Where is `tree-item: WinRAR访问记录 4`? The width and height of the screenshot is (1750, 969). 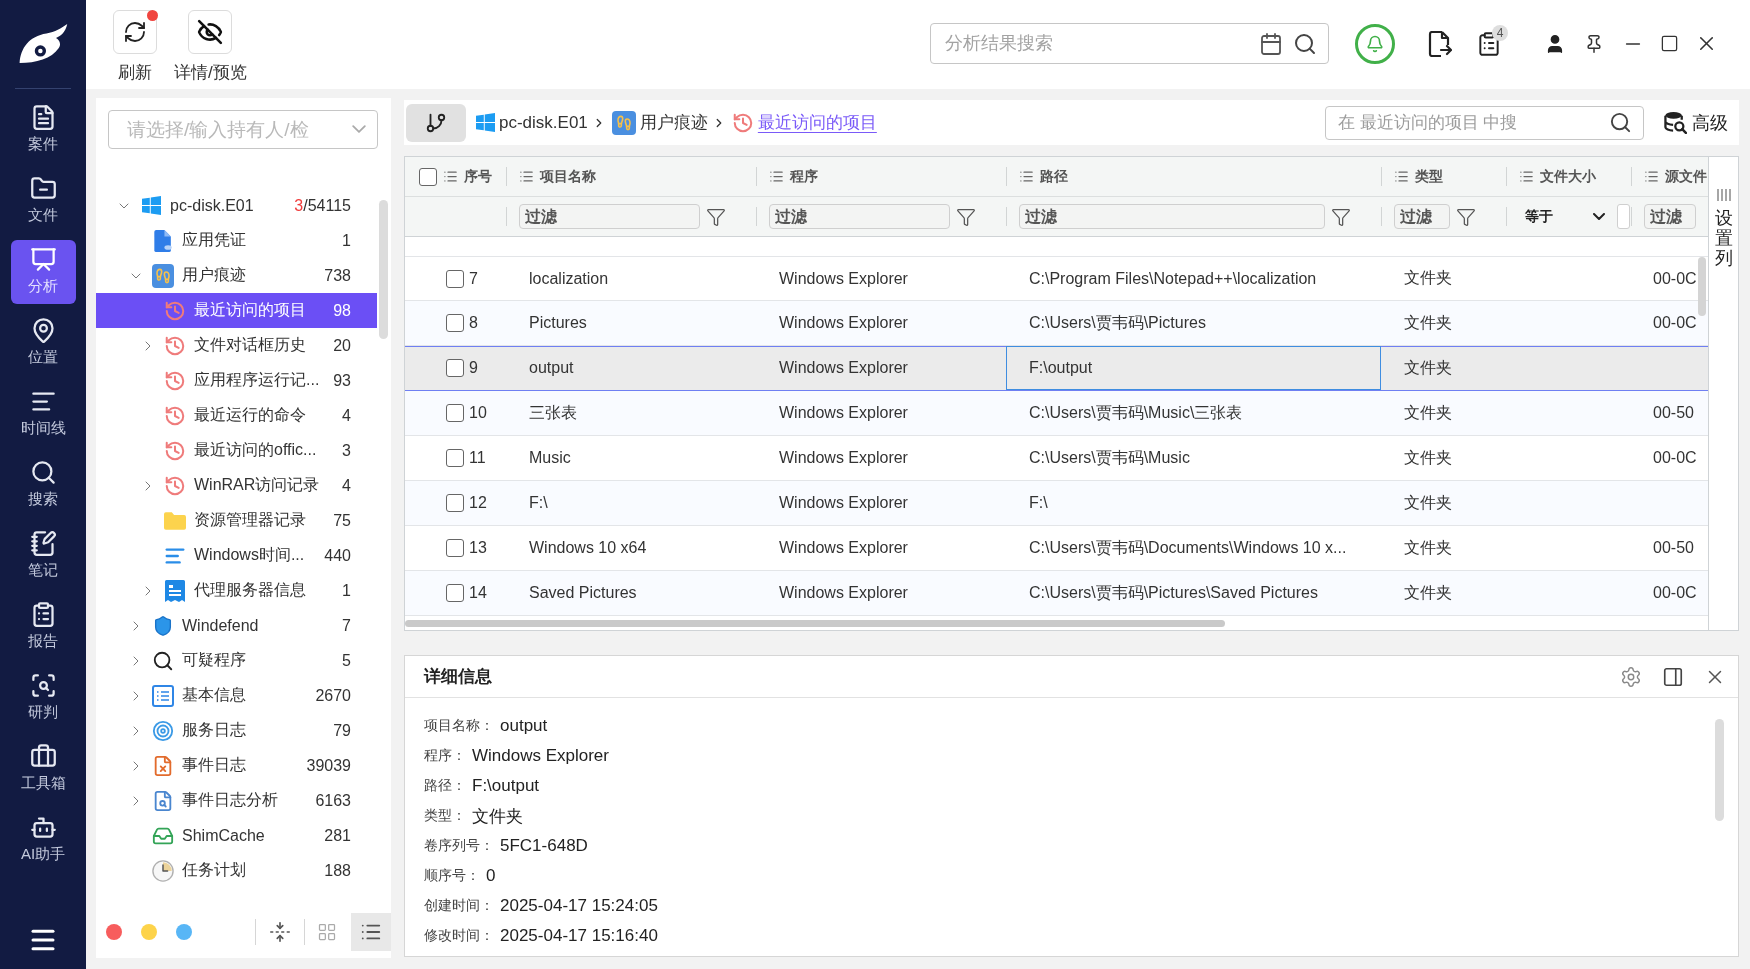 tree-item: WinRAR访问记录 4 is located at coordinates (236, 485).